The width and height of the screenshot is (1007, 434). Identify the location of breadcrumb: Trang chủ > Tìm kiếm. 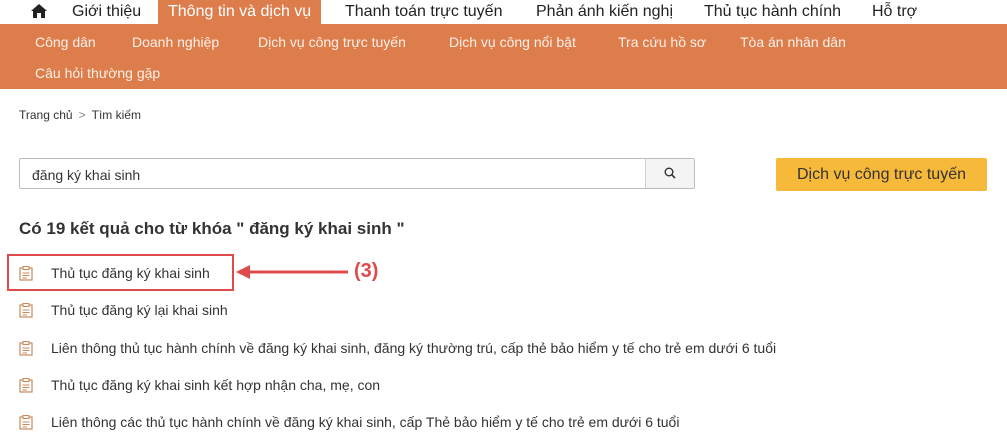
(80, 115).